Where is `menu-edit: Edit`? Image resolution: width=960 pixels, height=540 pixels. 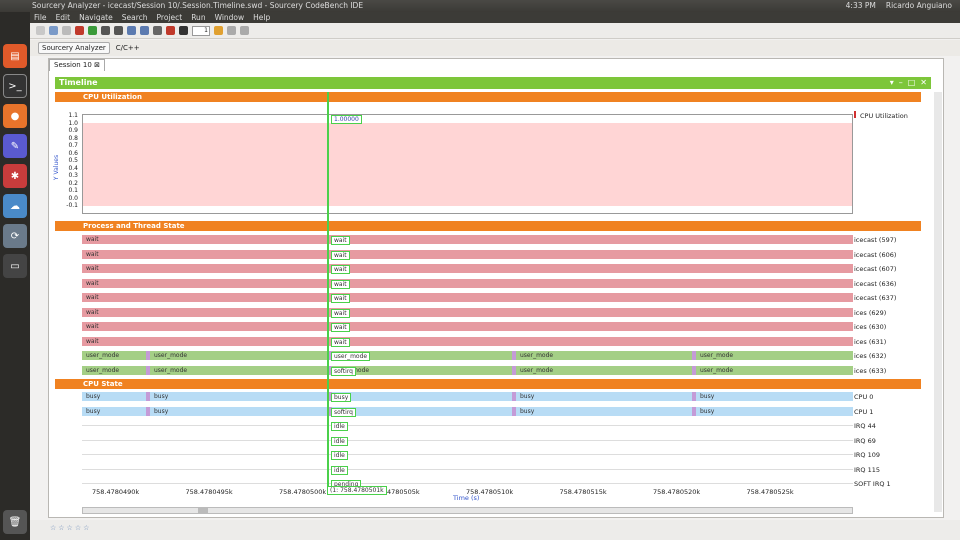 menu-edit: Edit is located at coordinates (63, 17).